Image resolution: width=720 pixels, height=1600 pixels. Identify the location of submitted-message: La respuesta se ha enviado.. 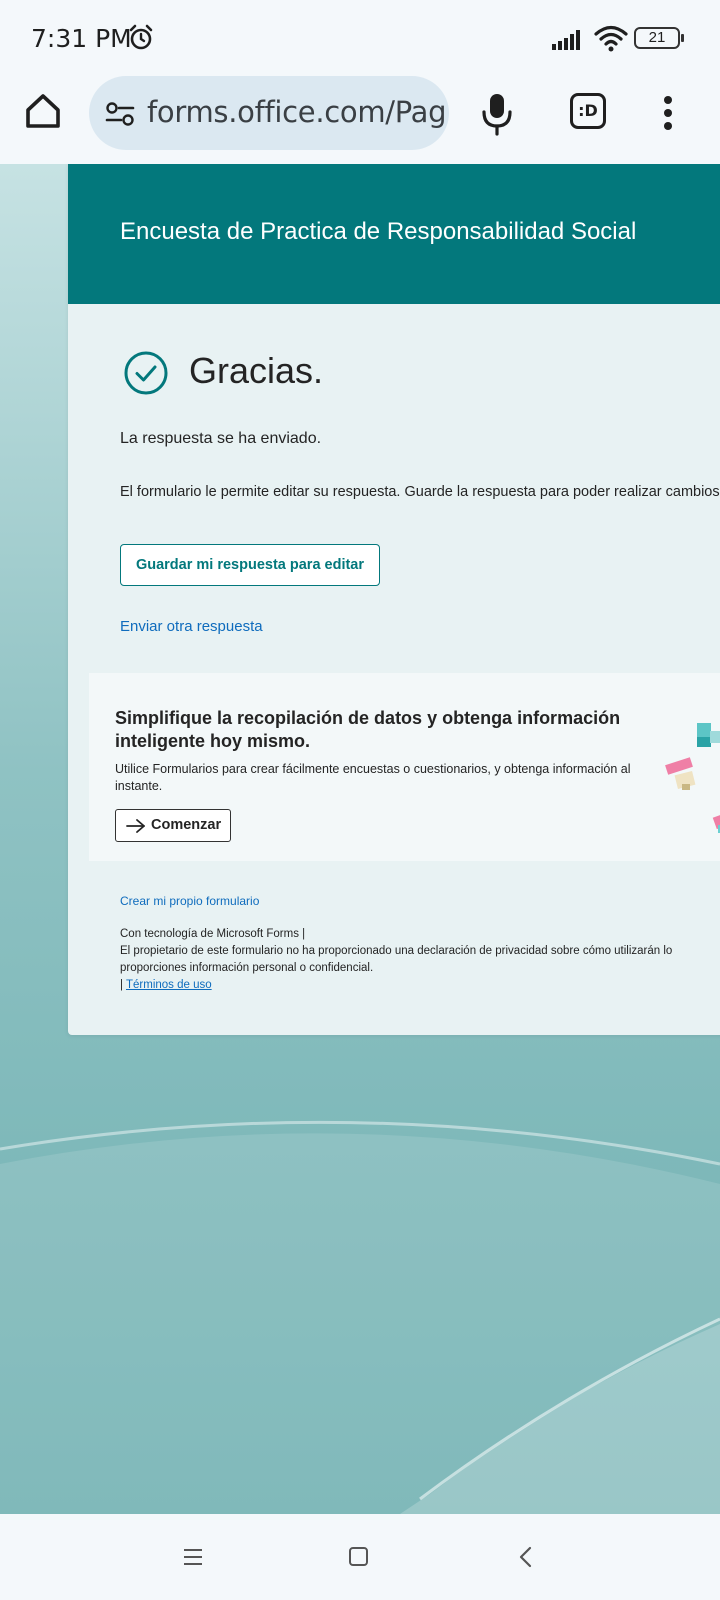
(221, 438).